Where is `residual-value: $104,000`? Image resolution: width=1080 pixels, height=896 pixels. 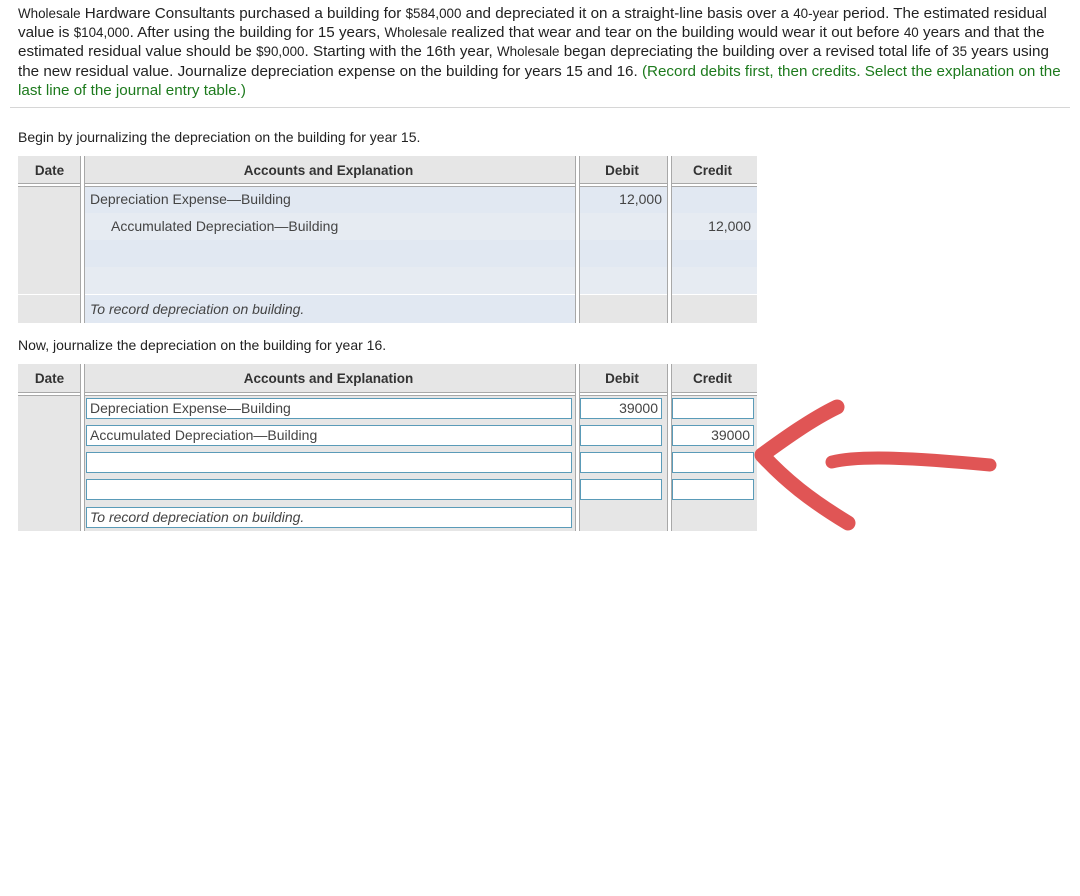
residual-value: $104,000 is located at coordinates (101, 33).